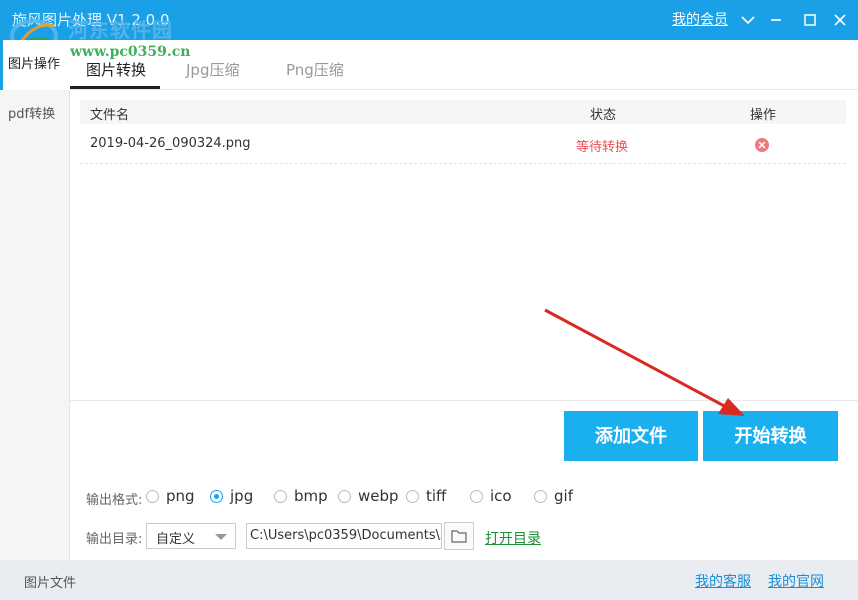  Describe the element at coordinates (748, 20) in the screenshot. I see `chevron-down-icon` at that location.